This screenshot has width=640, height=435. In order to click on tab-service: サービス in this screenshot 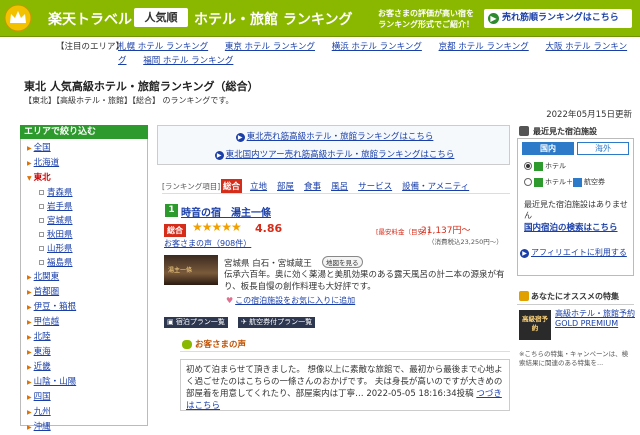, I will do `click(375, 186)`.